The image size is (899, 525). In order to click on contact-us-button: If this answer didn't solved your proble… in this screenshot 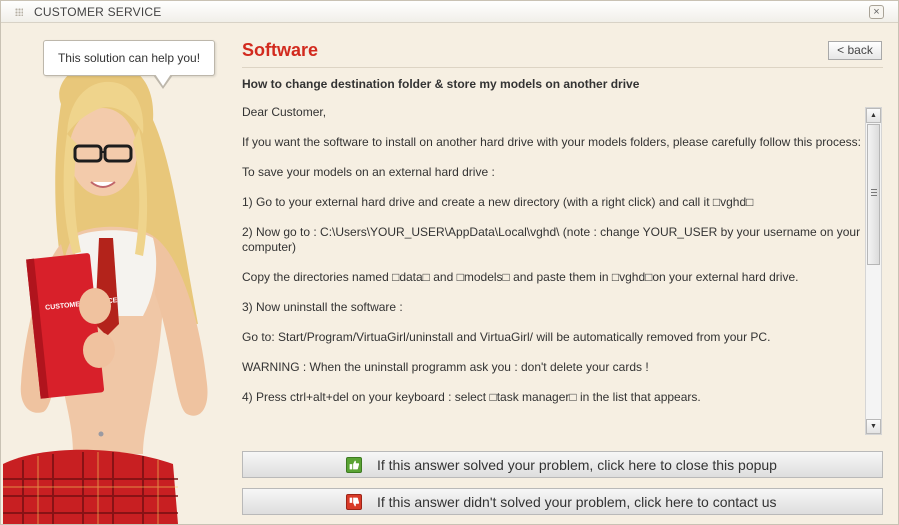, I will do `click(562, 501)`.